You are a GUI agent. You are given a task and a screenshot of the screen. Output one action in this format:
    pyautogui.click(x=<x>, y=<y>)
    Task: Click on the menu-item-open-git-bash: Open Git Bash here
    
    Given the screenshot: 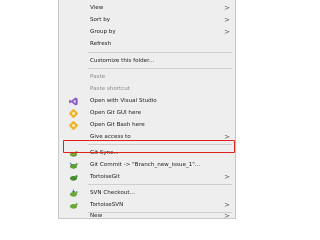 What is the action you would take?
    pyautogui.click(x=147, y=125)
    